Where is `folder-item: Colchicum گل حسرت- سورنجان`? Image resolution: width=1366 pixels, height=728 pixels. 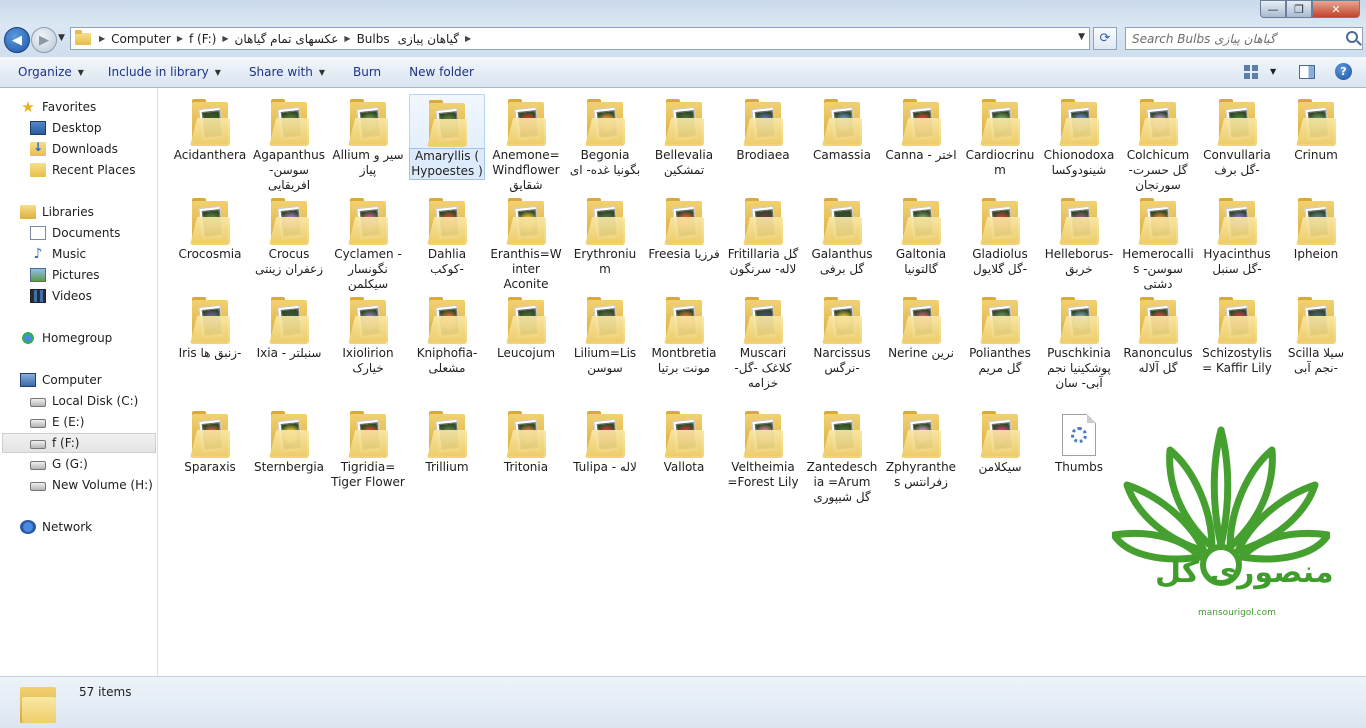
folder-item: Colchicum گل حسرت- سورنجان is located at coordinates (1158, 143).